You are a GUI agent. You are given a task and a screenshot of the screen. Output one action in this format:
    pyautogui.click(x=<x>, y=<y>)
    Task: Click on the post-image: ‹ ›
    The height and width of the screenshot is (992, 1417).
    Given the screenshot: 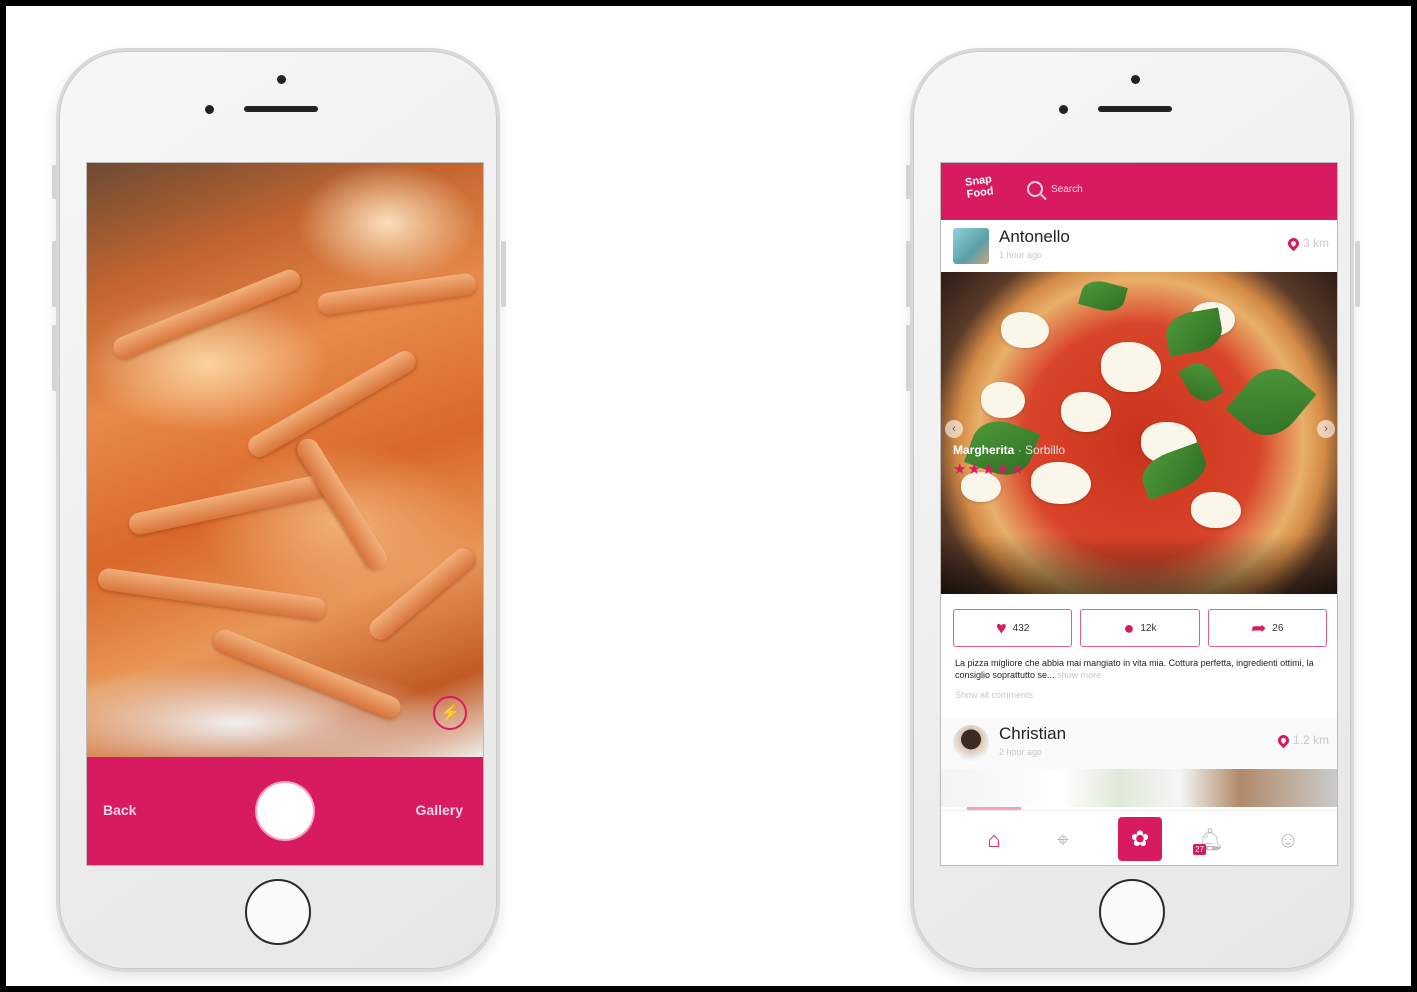 What is the action you would take?
    pyautogui.click(x=1139, y=433)
    